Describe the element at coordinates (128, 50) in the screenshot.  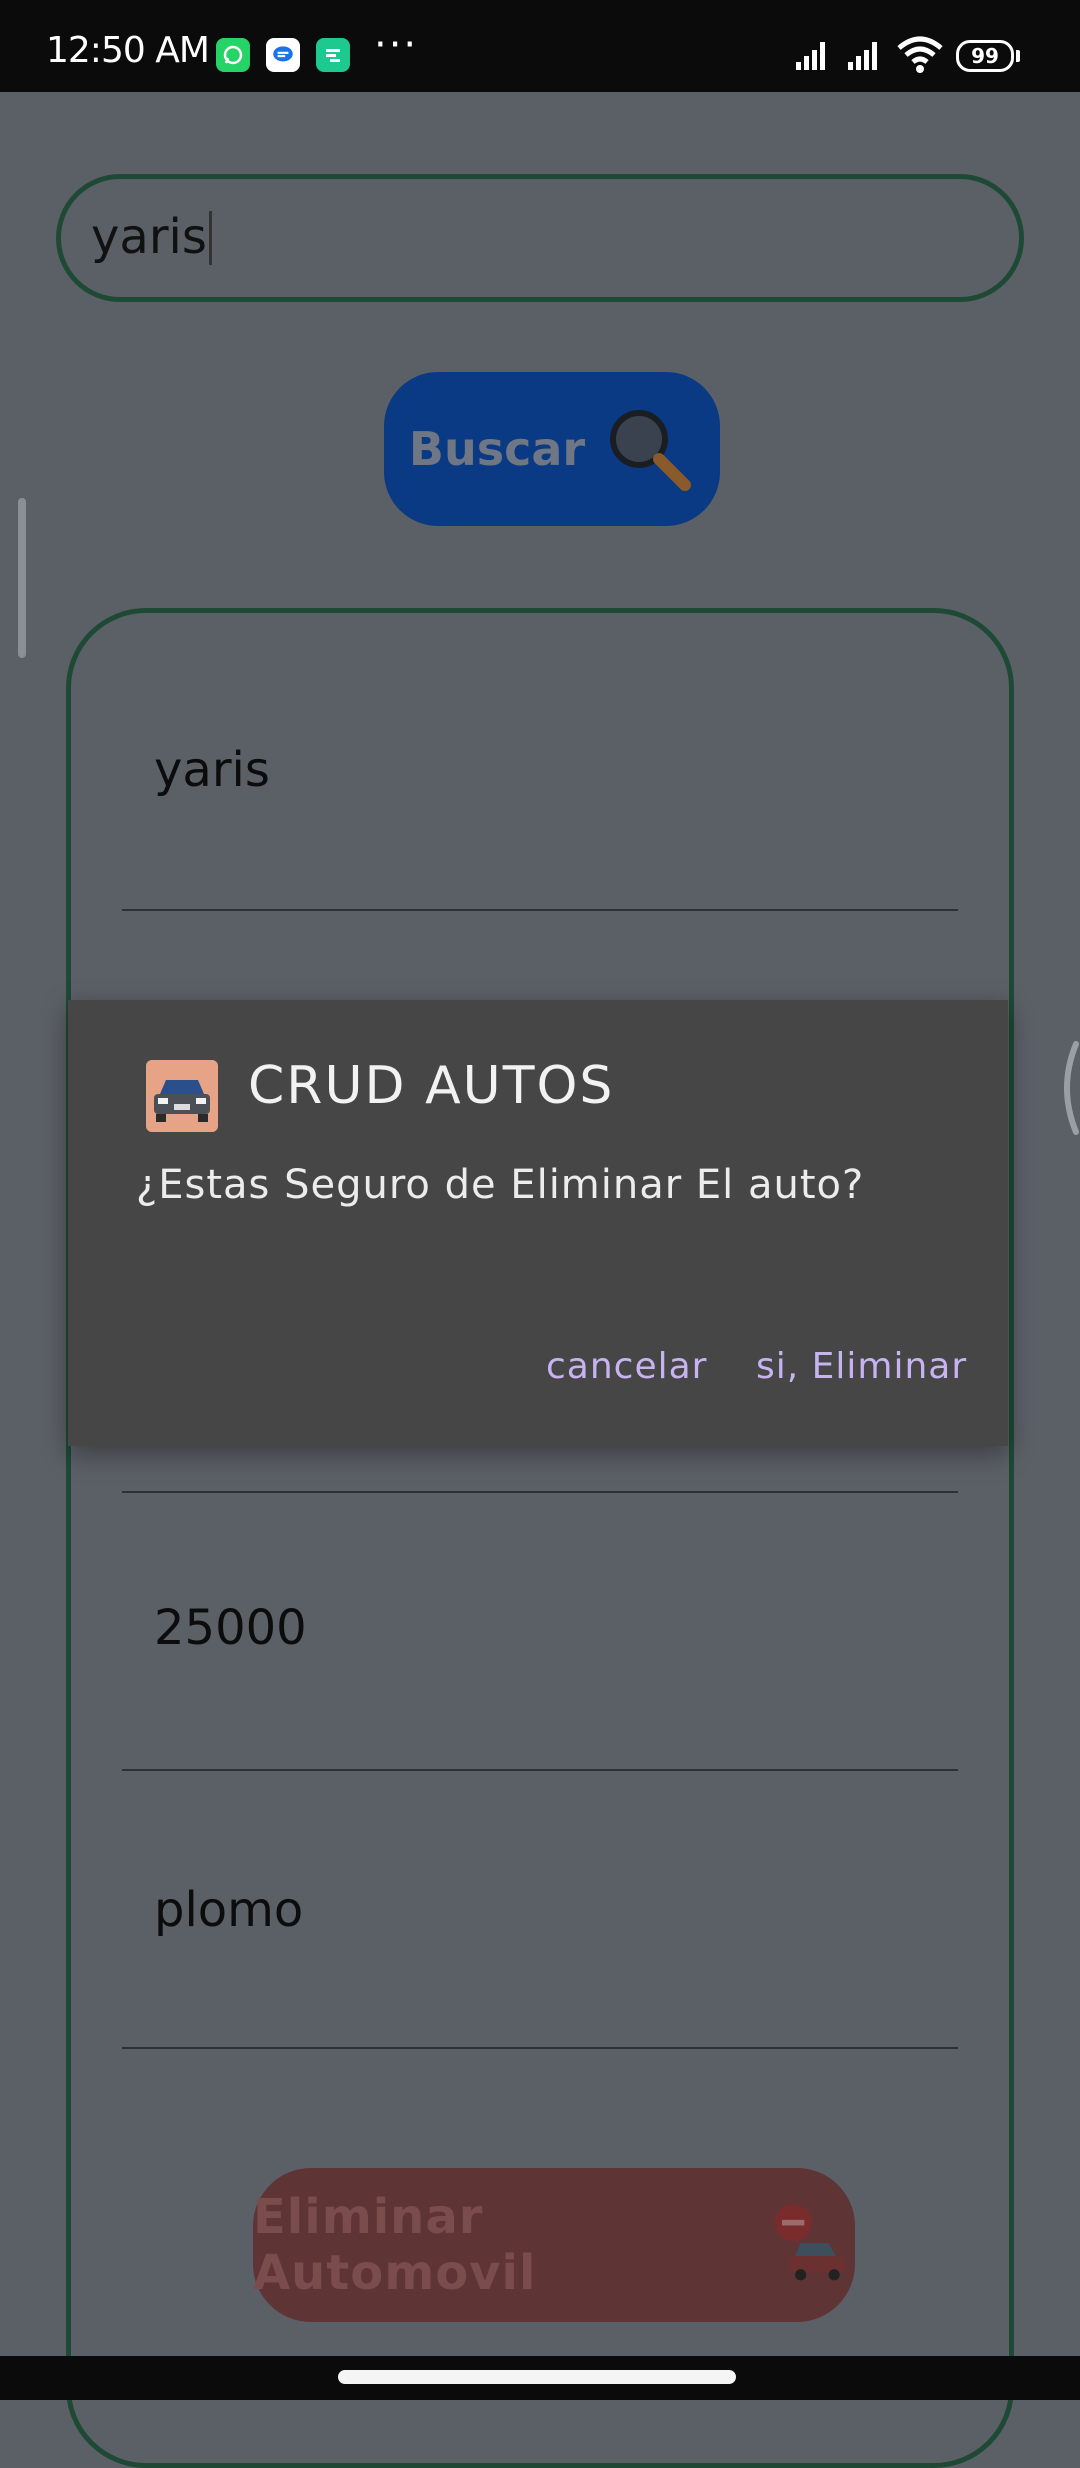
I see `status-time: 12:50 AM` at that location.